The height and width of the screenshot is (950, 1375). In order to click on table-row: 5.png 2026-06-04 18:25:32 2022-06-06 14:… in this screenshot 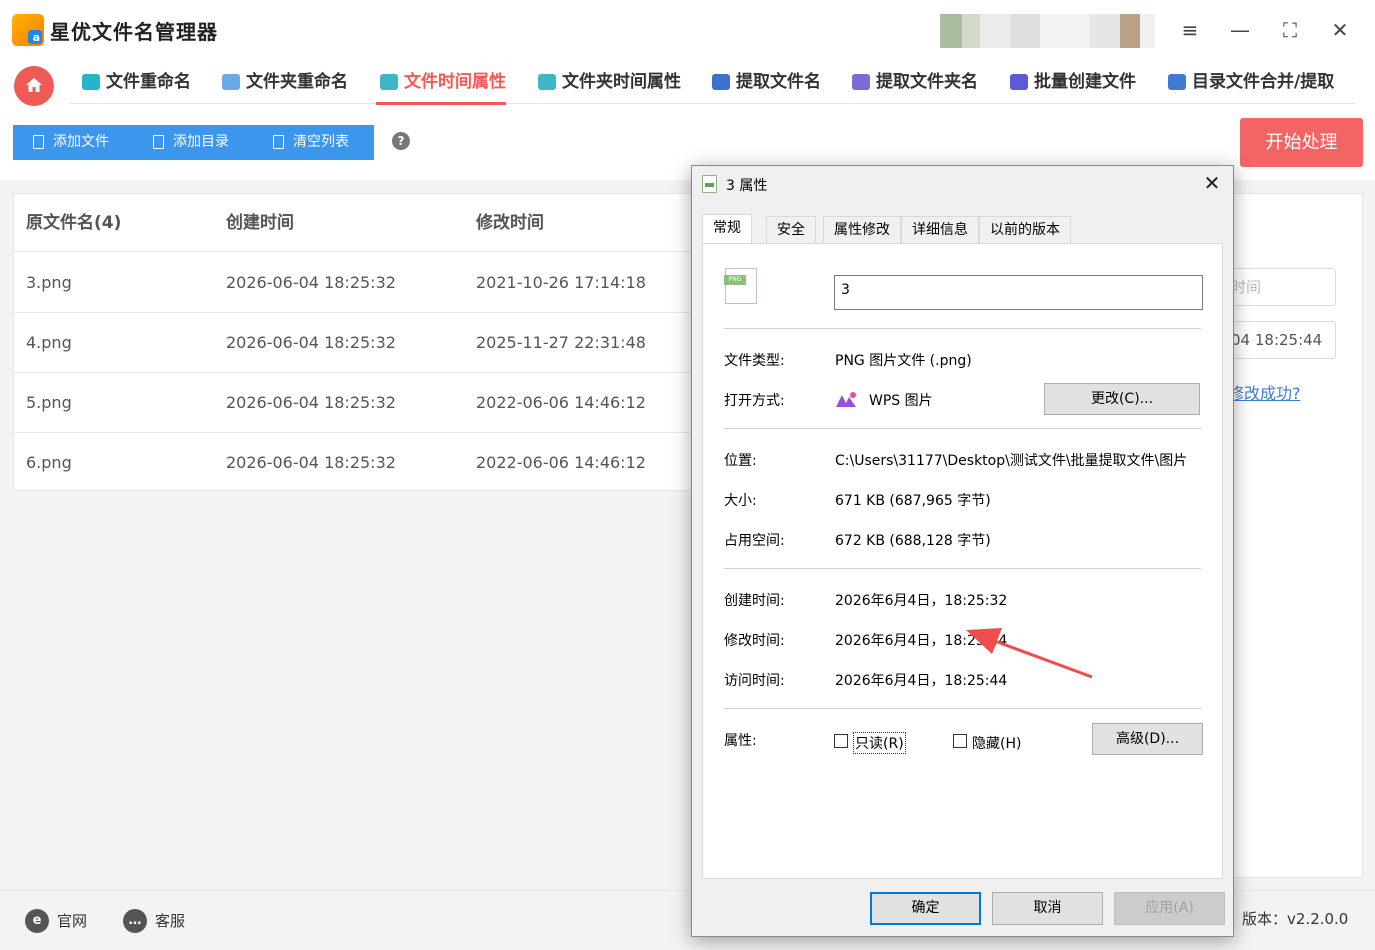, I will do `click(358, 403)`.